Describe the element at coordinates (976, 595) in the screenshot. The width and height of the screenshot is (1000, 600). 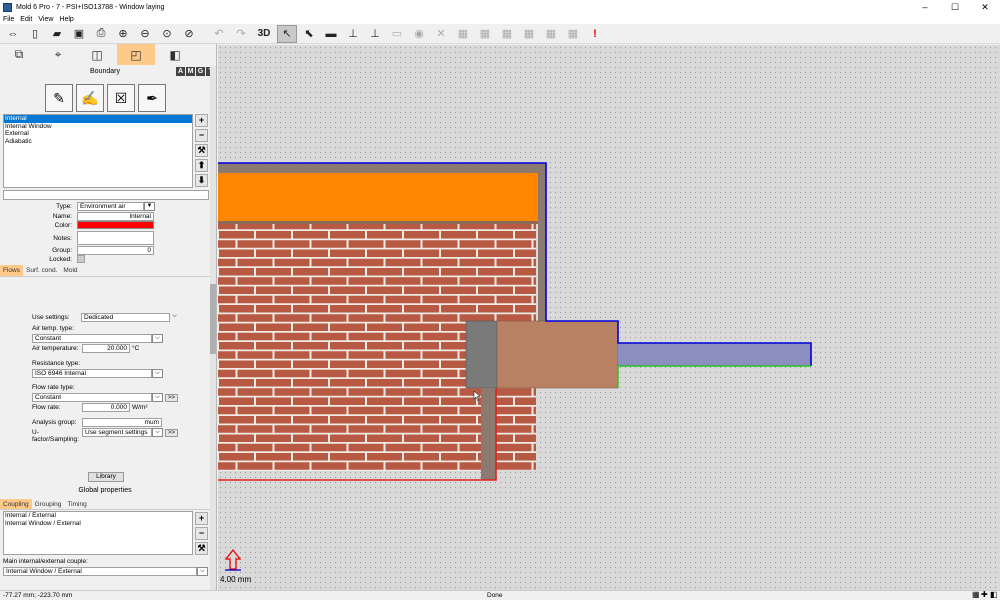
I see `grid-icon: ▦` at that location.